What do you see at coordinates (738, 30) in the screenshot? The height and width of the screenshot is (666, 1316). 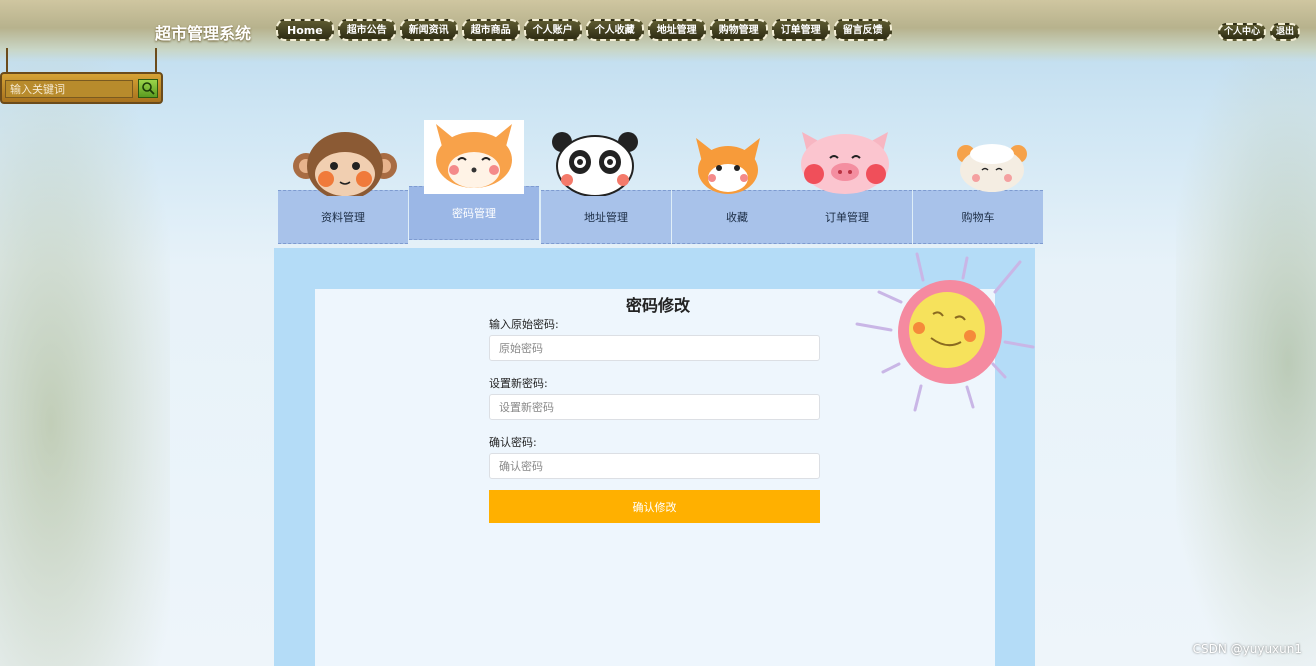 I see `nav-shopping: 购物管理` at bounding box center [738, 30].